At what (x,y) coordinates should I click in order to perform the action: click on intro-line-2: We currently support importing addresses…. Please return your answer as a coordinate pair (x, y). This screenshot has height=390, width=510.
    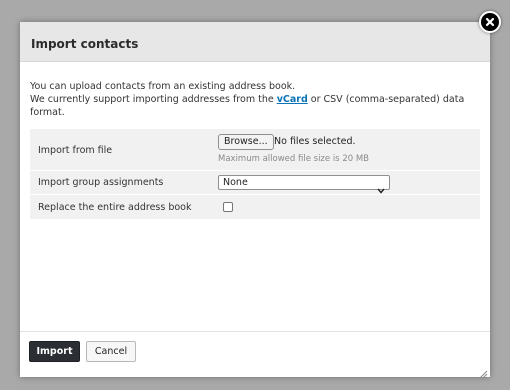
    Looking at the image, I should click on (255, 106).